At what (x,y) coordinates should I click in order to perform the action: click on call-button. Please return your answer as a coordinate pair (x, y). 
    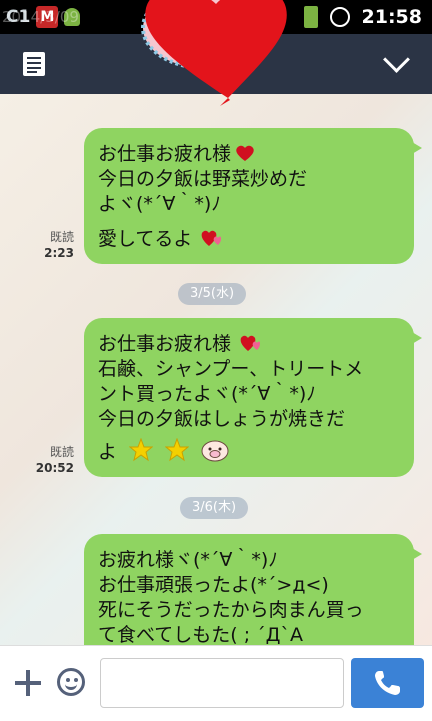
    Looking at the image, I should click on (387, 683).